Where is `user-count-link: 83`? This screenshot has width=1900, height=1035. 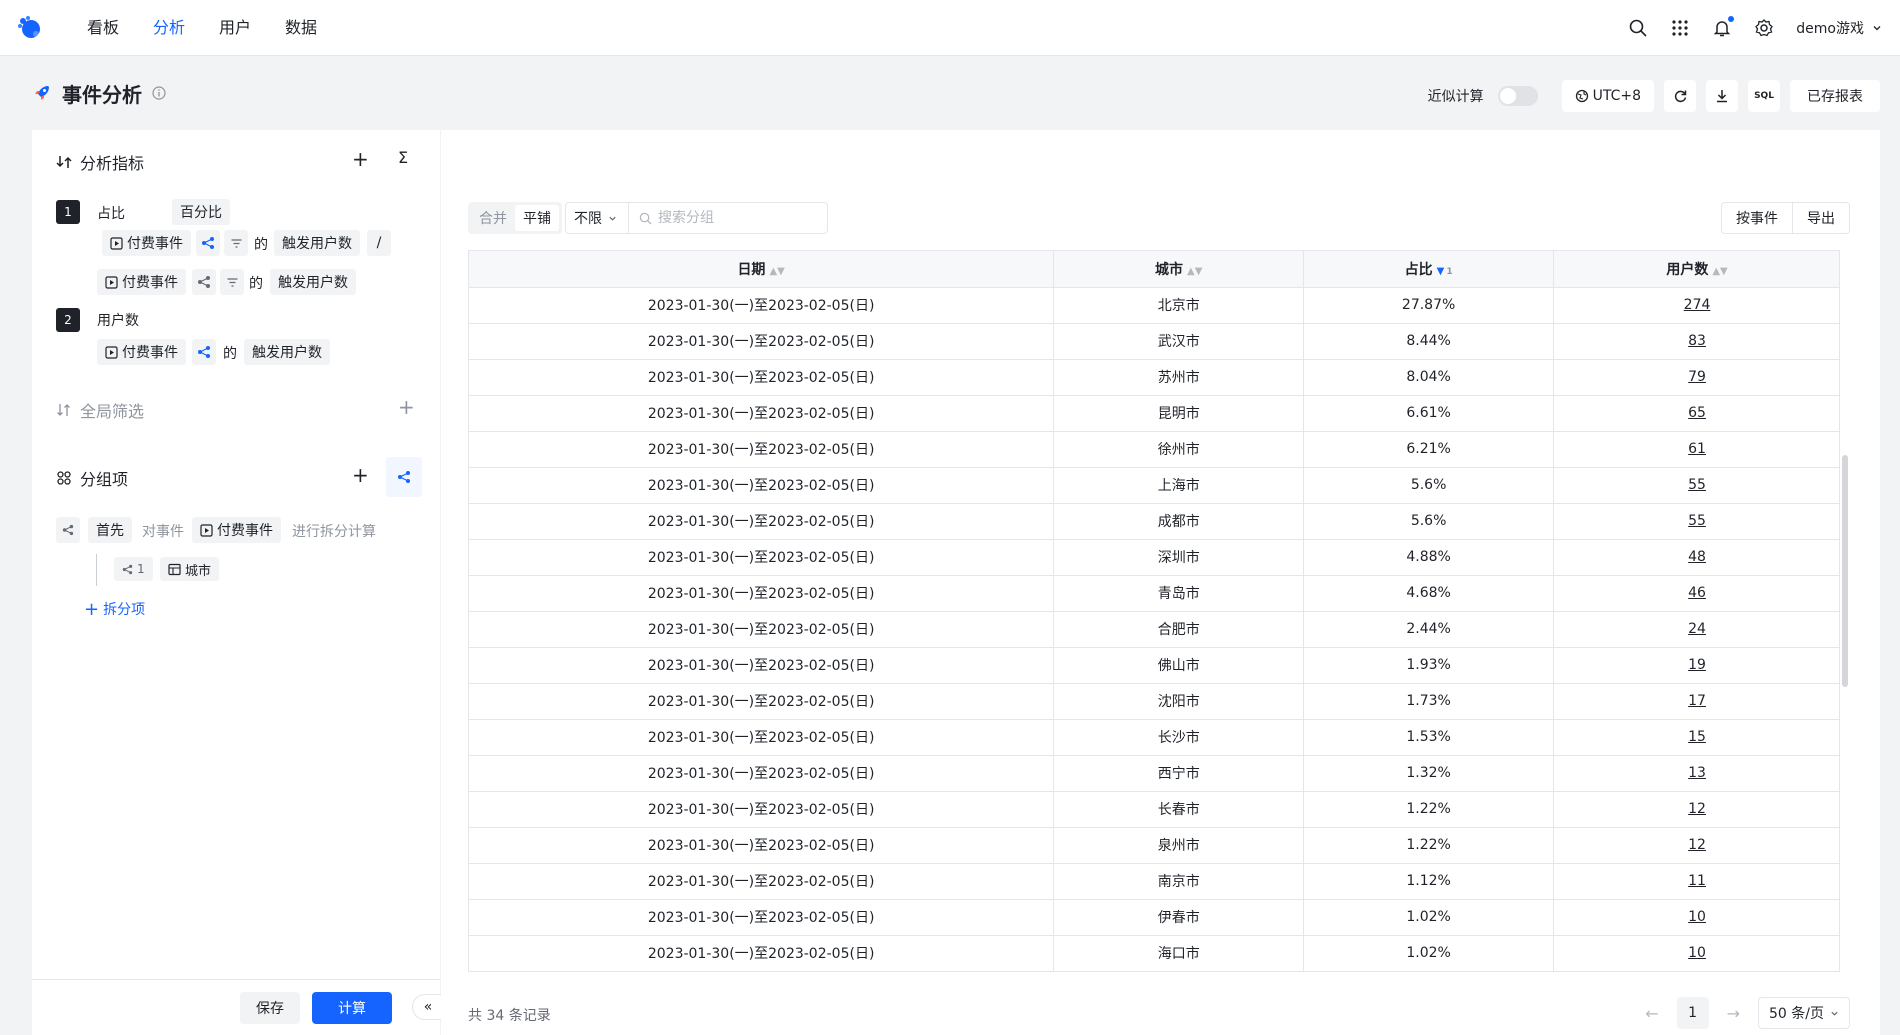
user-count-link: 83 is located at coordinates (1697, 341).